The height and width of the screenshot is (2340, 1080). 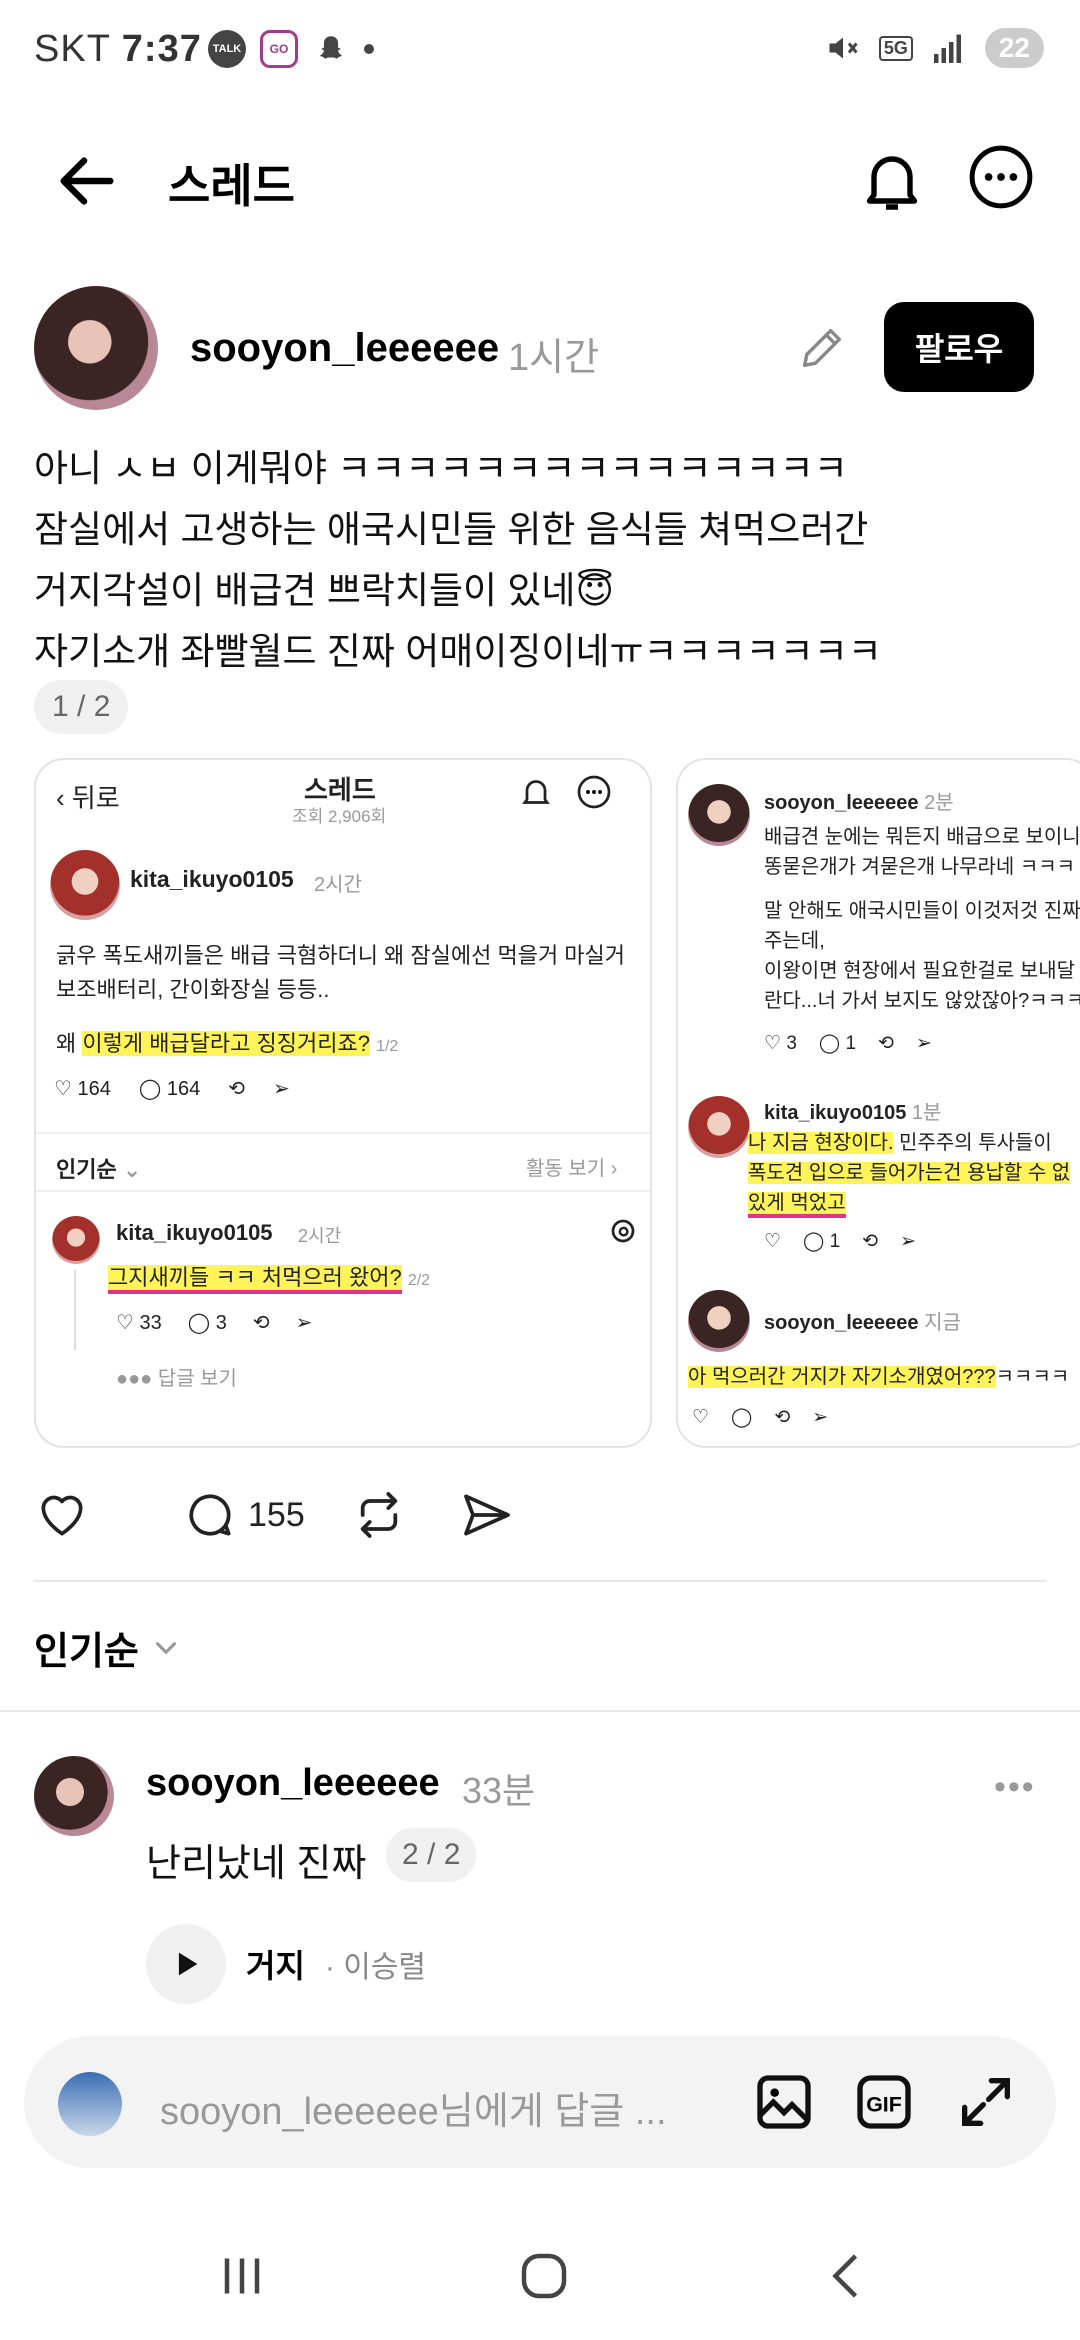 What do you see at coordinates (118, 49) in the screenshot?
I see `status-time: SKT 7:37` at bounding box center [118, 49].